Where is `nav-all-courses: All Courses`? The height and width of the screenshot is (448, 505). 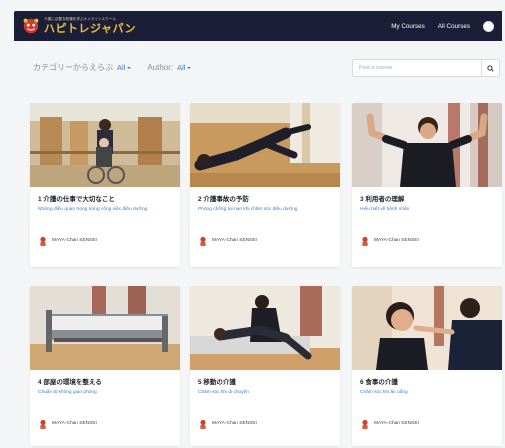 nav-all-courses: All Courses is located at coordinates (454, 26).